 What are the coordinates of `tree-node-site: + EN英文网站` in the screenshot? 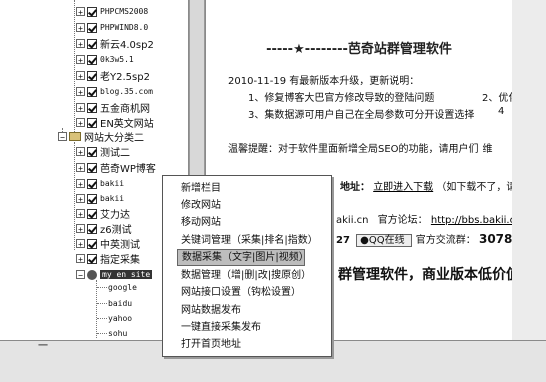 It's located at (115, 123).